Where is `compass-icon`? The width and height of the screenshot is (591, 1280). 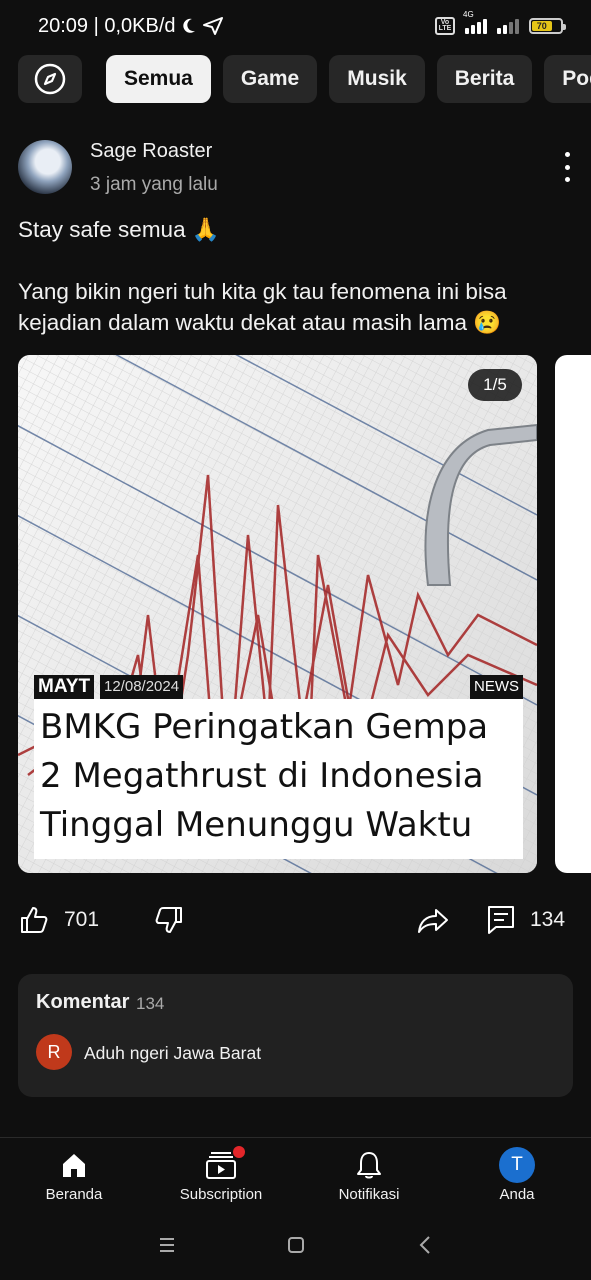
compass-icon is located at coordinates (50, 79).